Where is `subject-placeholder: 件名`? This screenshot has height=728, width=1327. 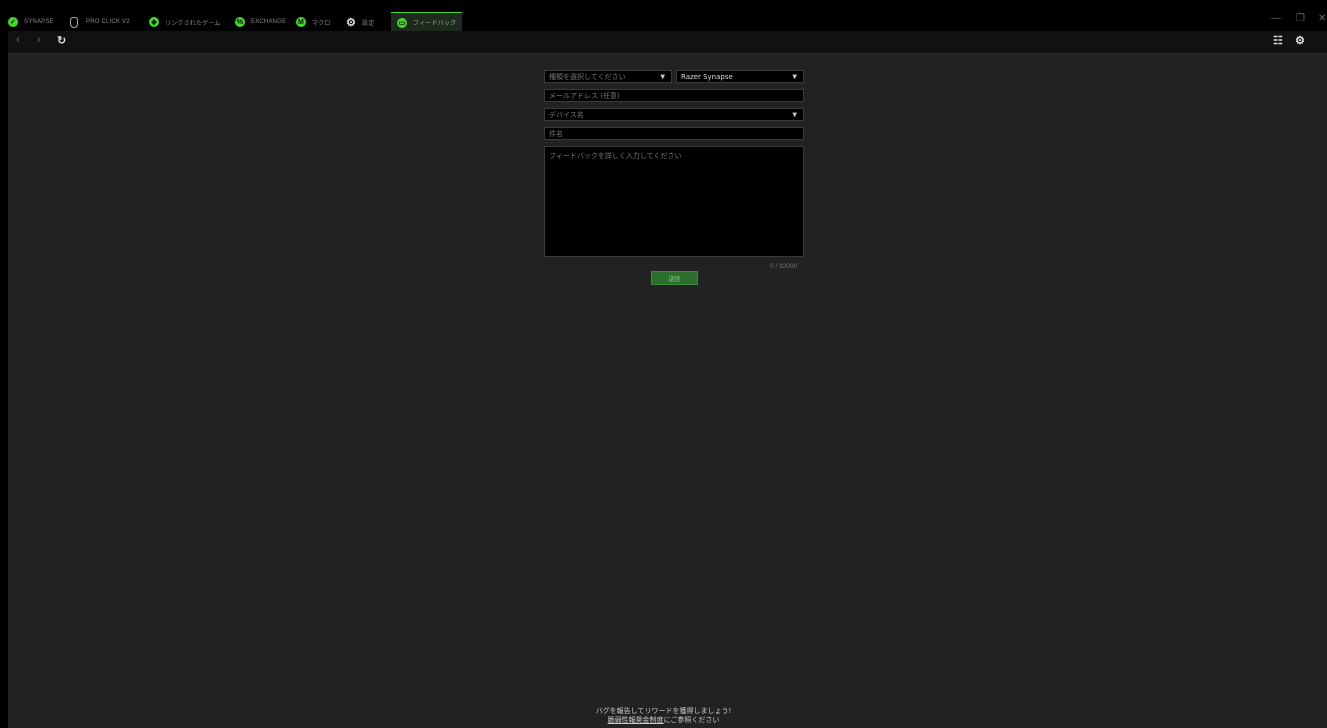 subject-placeholder: 件名 is located at coordinates (556, 133).